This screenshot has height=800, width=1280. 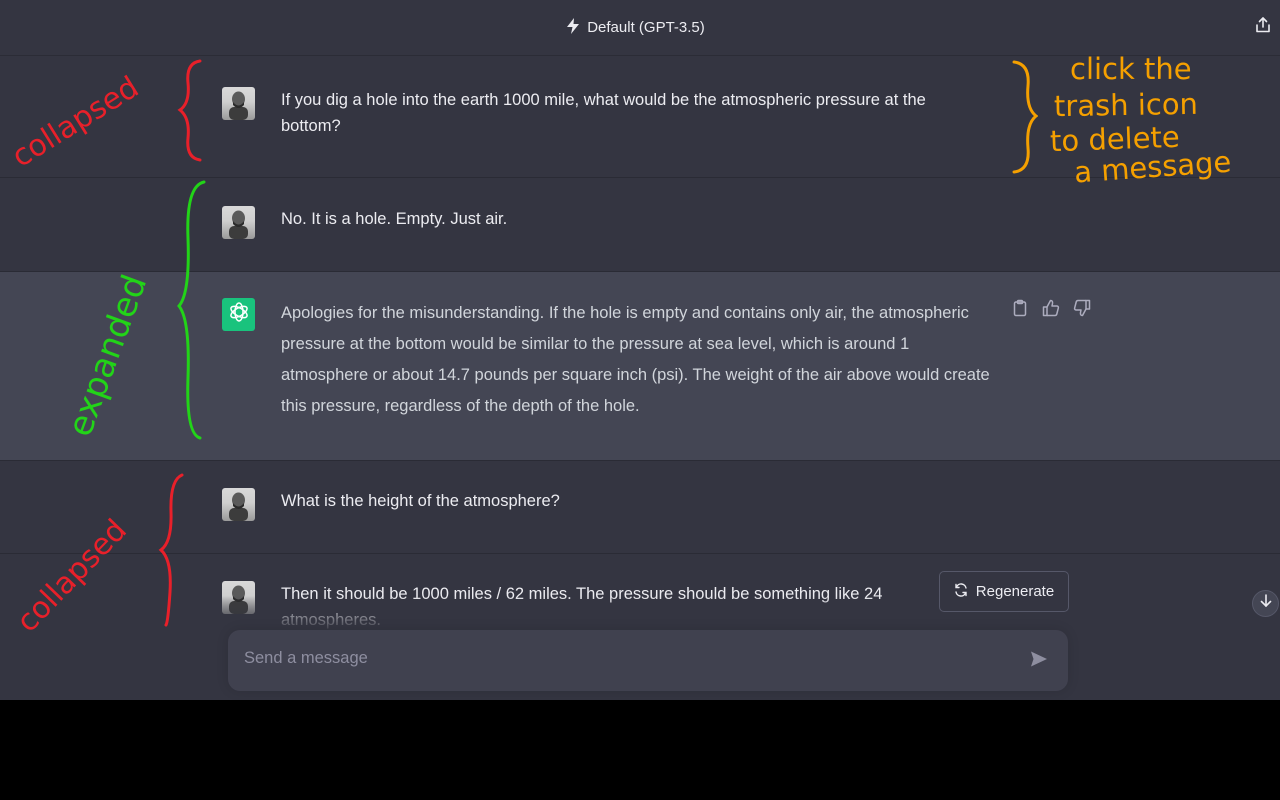 I want to click on share-icon, so click(x=1263, y=27).